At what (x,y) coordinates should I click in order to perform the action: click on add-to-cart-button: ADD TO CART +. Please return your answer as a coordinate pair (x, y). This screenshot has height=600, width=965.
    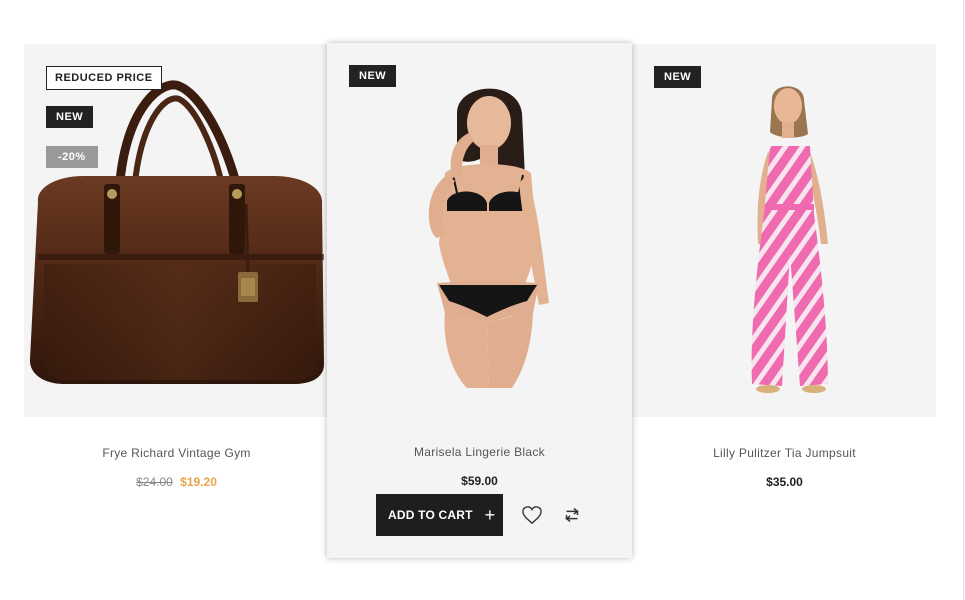
    Looking at the image, I should click on (439, 515).